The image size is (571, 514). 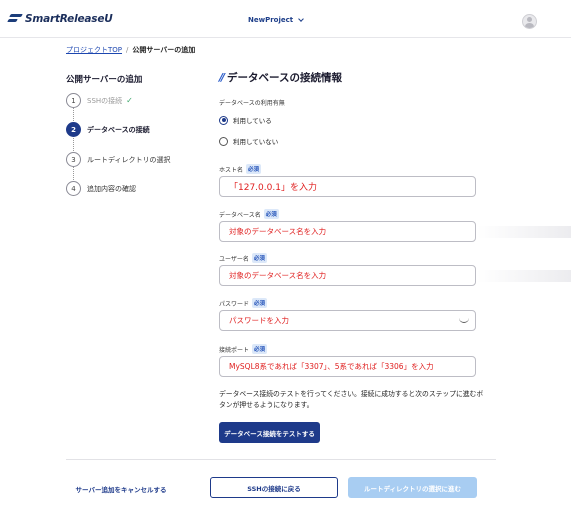 I want to click on step-number: 1, so click(x=73, y=100).